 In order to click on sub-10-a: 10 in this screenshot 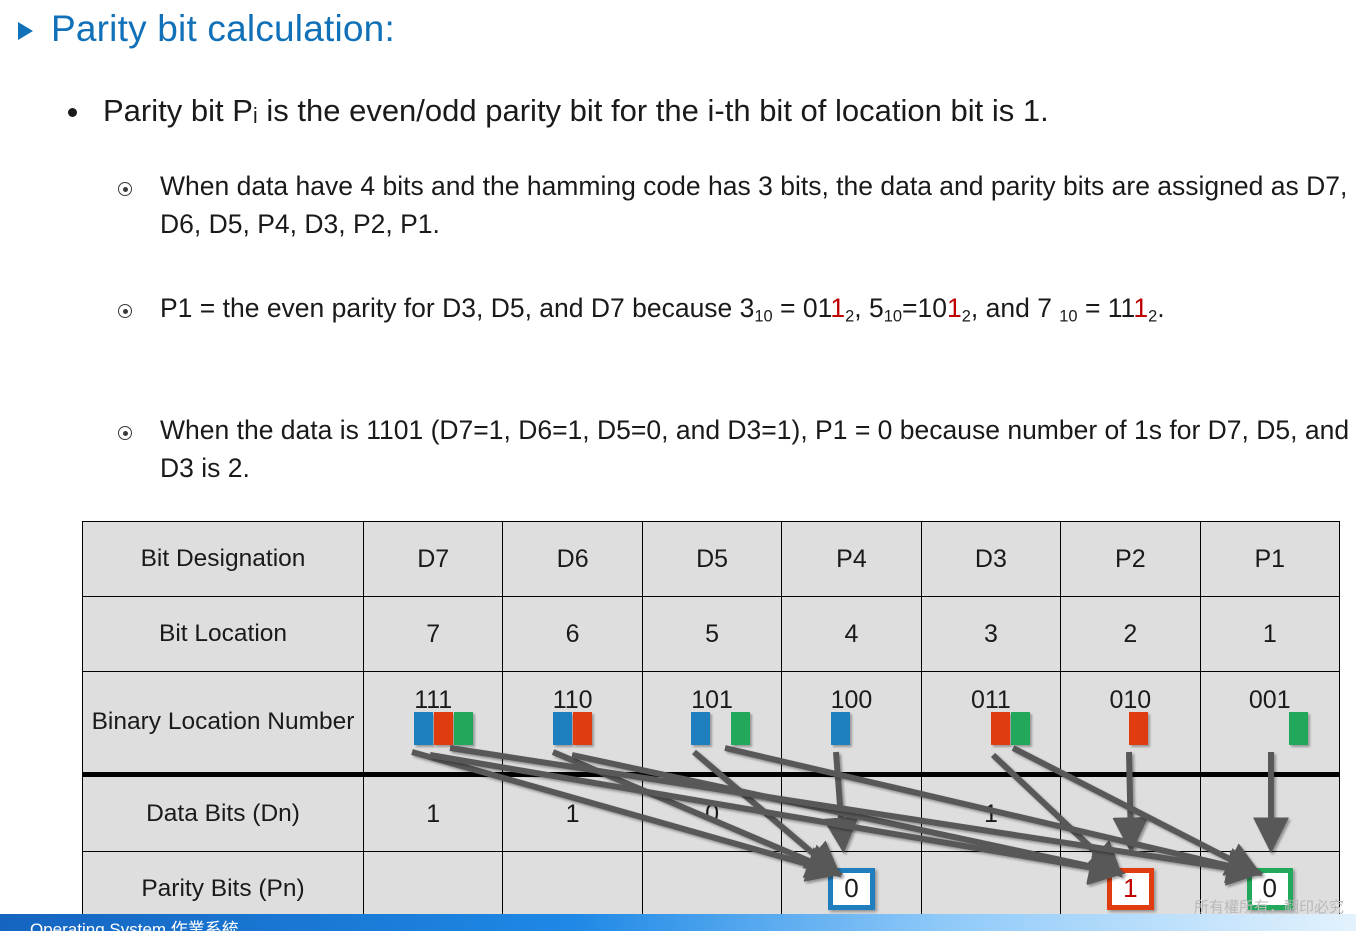, I will do `click(763, 316)`.